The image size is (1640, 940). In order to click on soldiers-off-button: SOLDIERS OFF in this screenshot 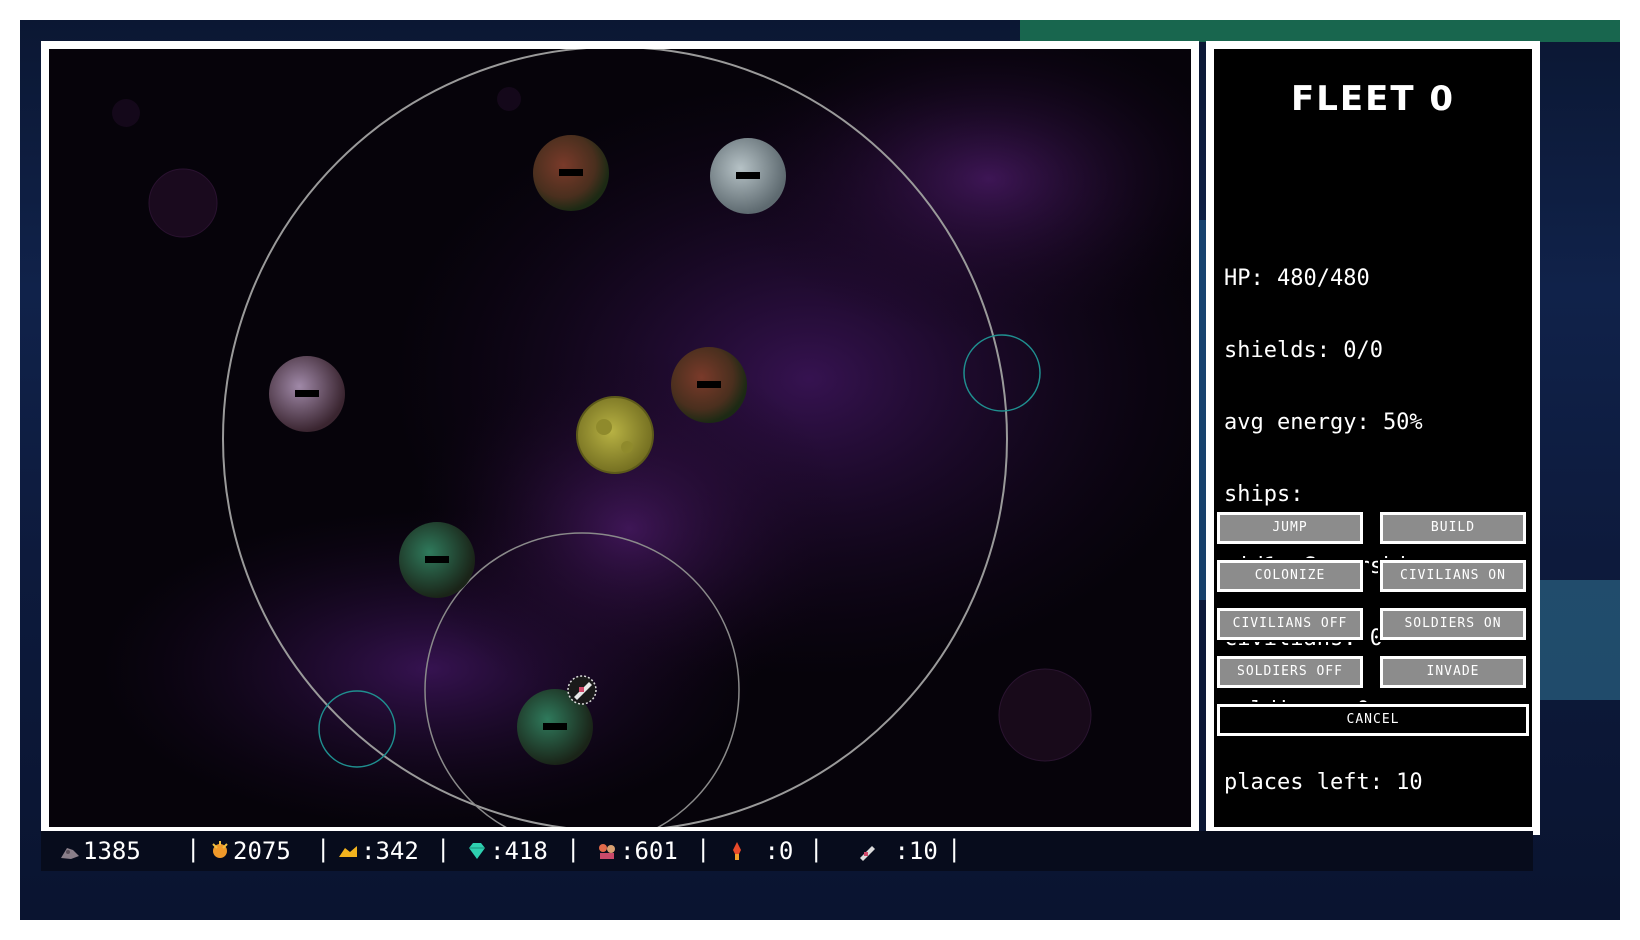, I will do `click(1290, 672)`.